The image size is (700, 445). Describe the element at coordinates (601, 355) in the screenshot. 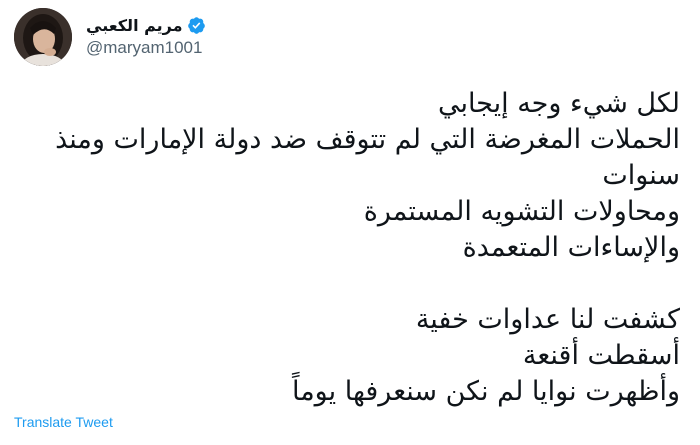

I see `tweet-line: أسقطت أقنعة` at that location.